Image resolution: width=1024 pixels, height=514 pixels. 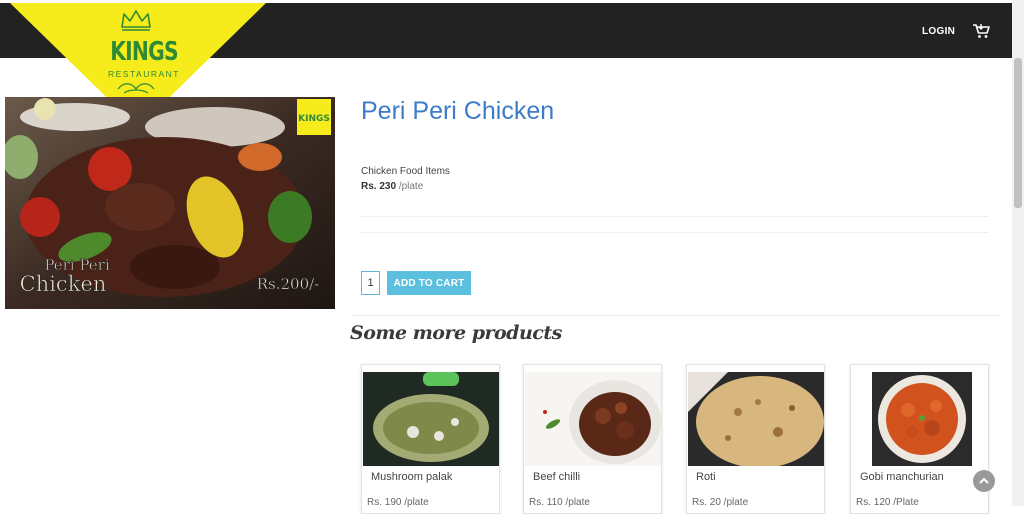 What do you see at coordinates (1018, 133) in the screenshot?
I see `scrollbar-thumb` at bounding box center [1018, 133].